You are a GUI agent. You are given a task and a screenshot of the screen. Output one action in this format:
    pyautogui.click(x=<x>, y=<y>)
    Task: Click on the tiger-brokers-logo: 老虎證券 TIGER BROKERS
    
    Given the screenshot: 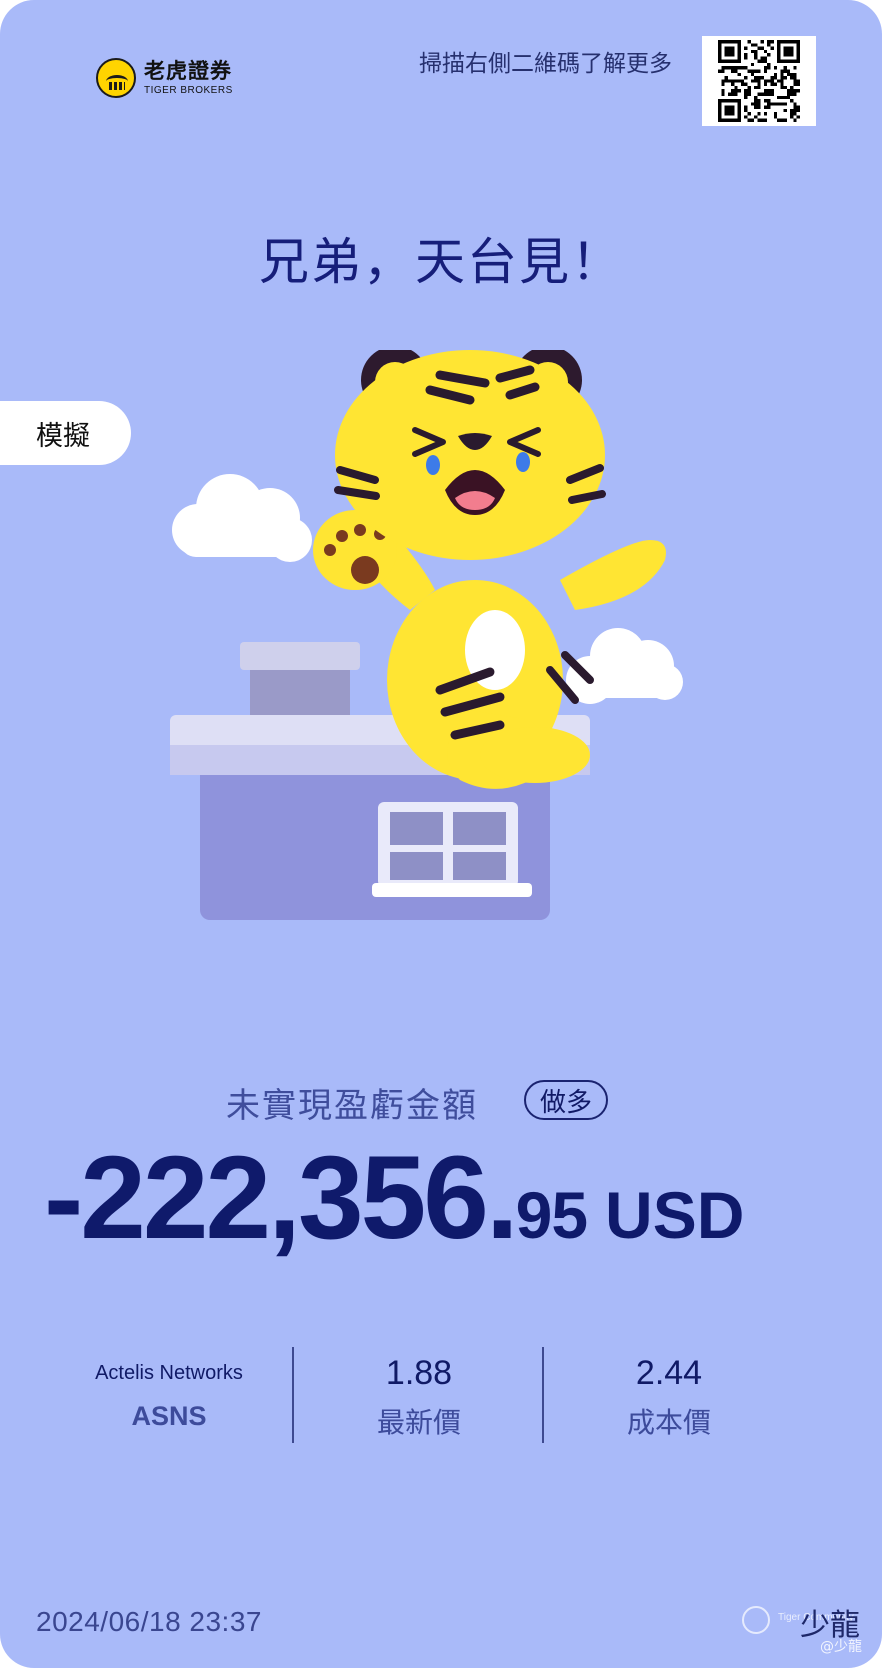 What is the action you would take?
    pyautogui.click(x=164, y=78)
    